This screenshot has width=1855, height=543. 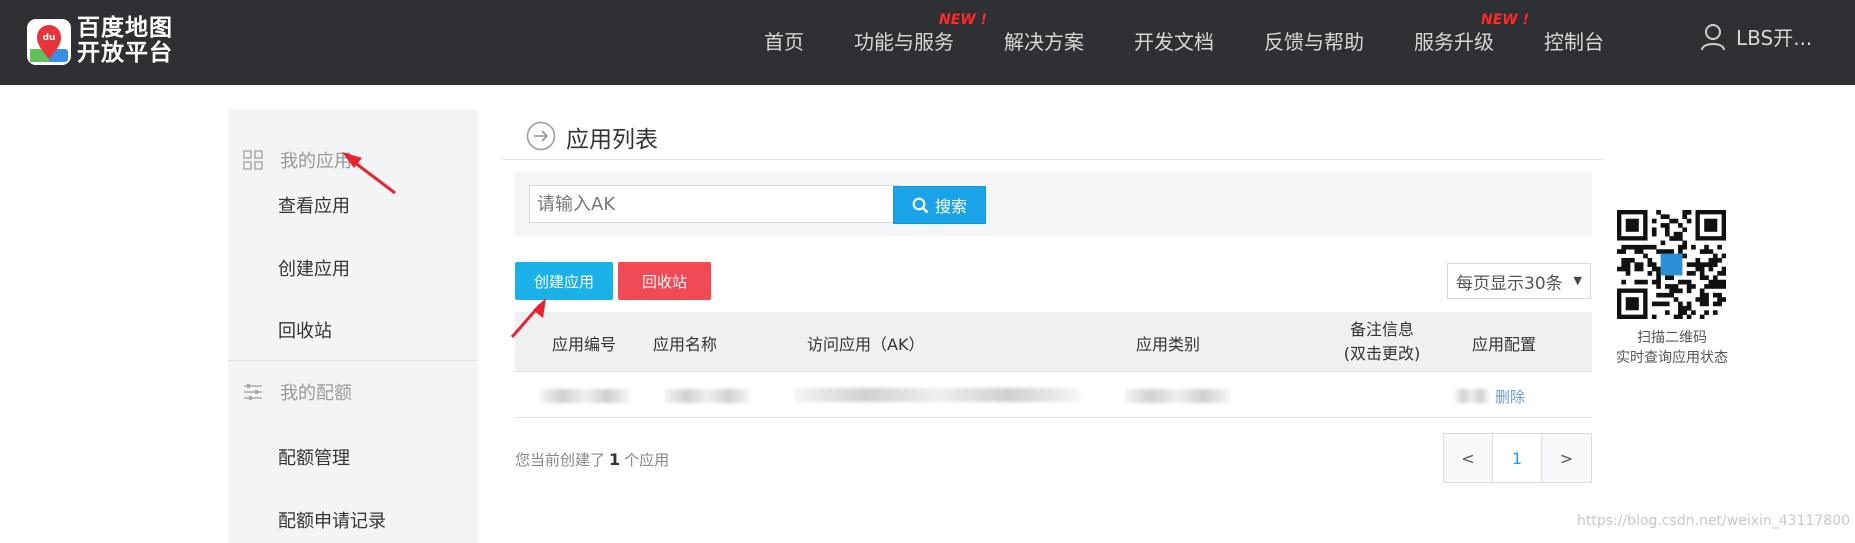 I want to click on pagination: < 1 >, so click(x=1517, y=458).